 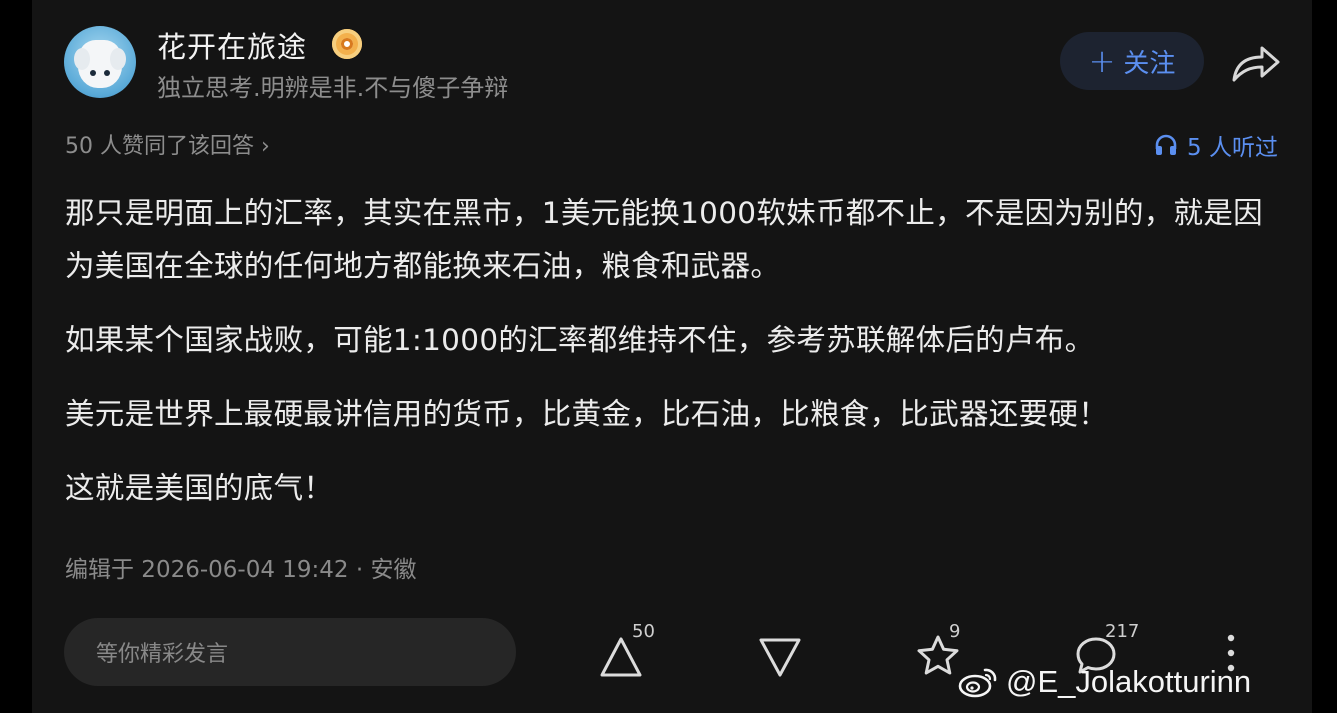 I want to click on badge-icon, so click(x=347, y=44).